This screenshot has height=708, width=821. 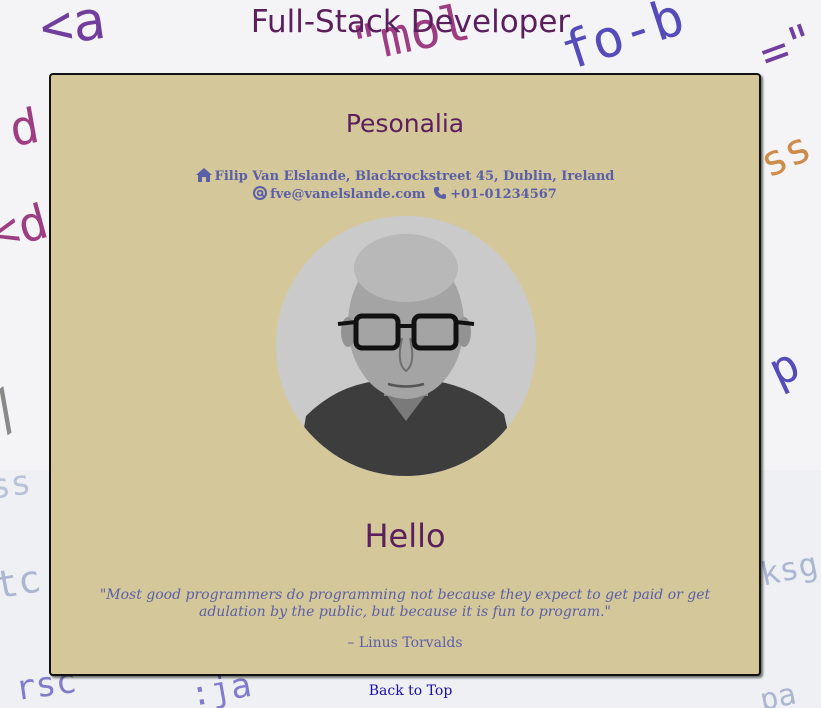 I want to click on profile-photo, so click(x=406, y=346).